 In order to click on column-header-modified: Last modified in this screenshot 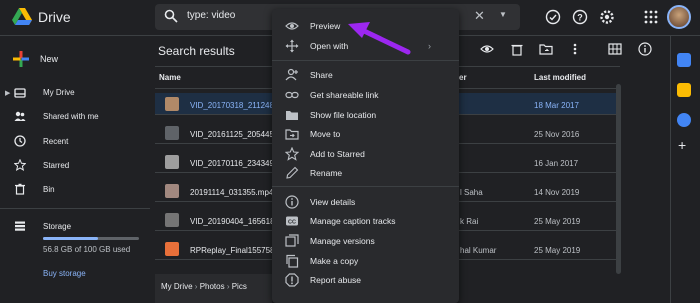, I will do `click(560, 77)`.